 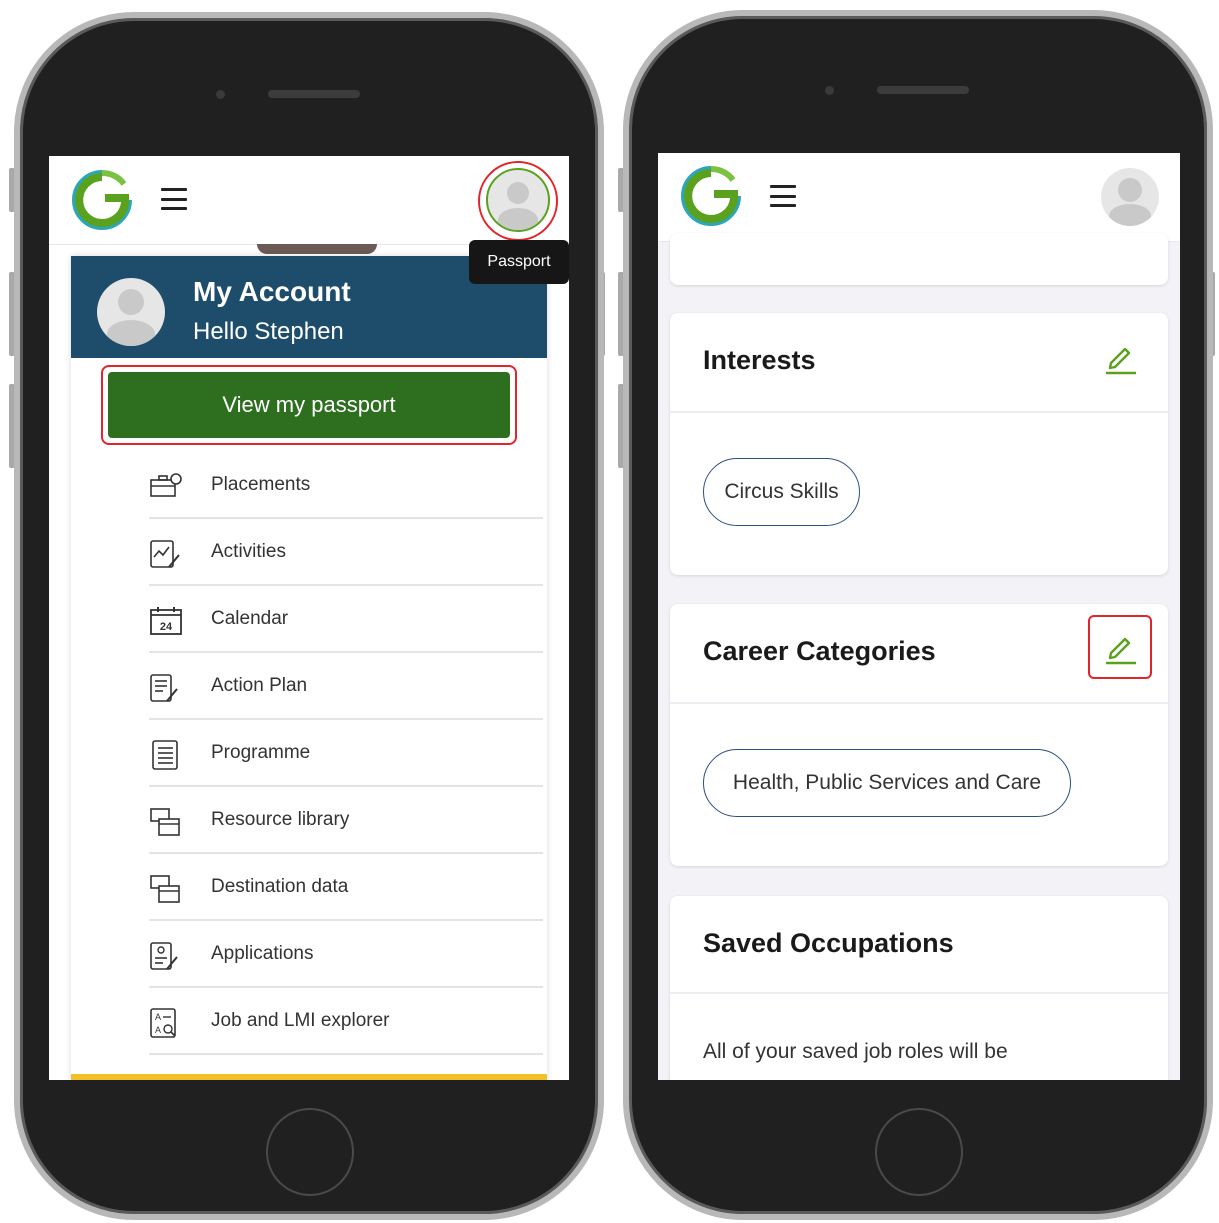 I want to click on menu-item-programme: Programme, so click(x=346, y=753).